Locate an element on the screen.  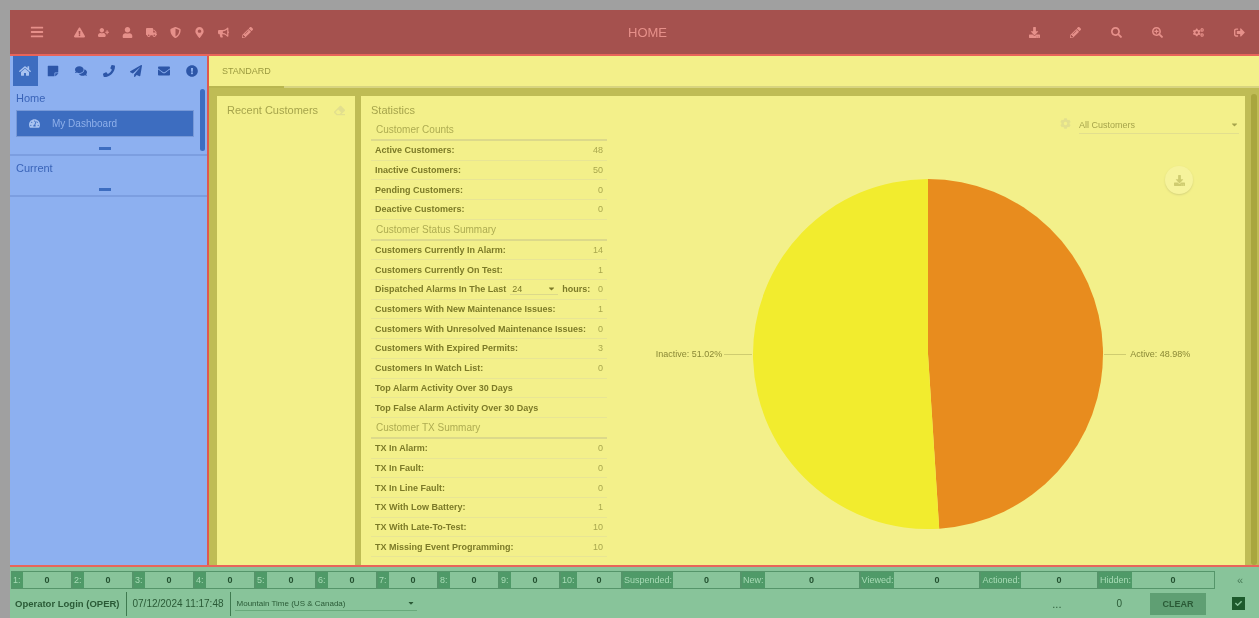
status-label: Viewed: is located at coordinates (877, 580).